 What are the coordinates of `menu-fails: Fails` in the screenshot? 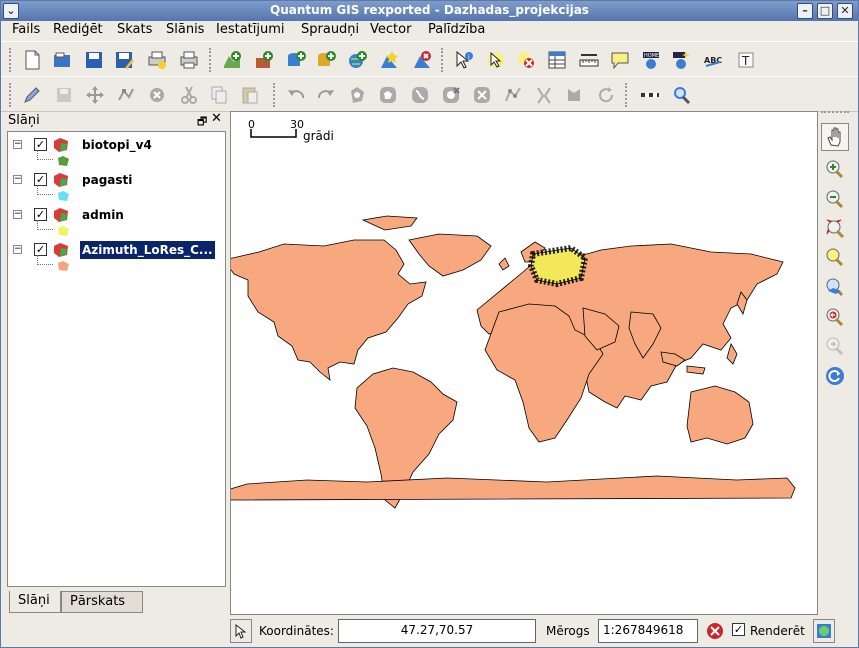 It's located at (26, 29).